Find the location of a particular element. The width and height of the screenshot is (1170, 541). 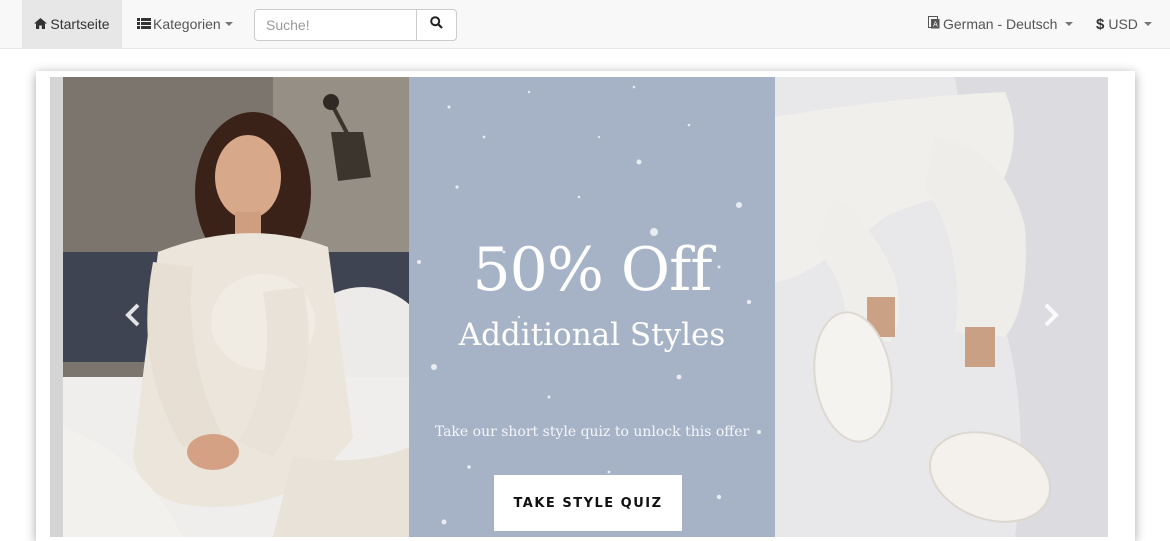

dollar-icon: $ is located at coordinates (1100, 24).